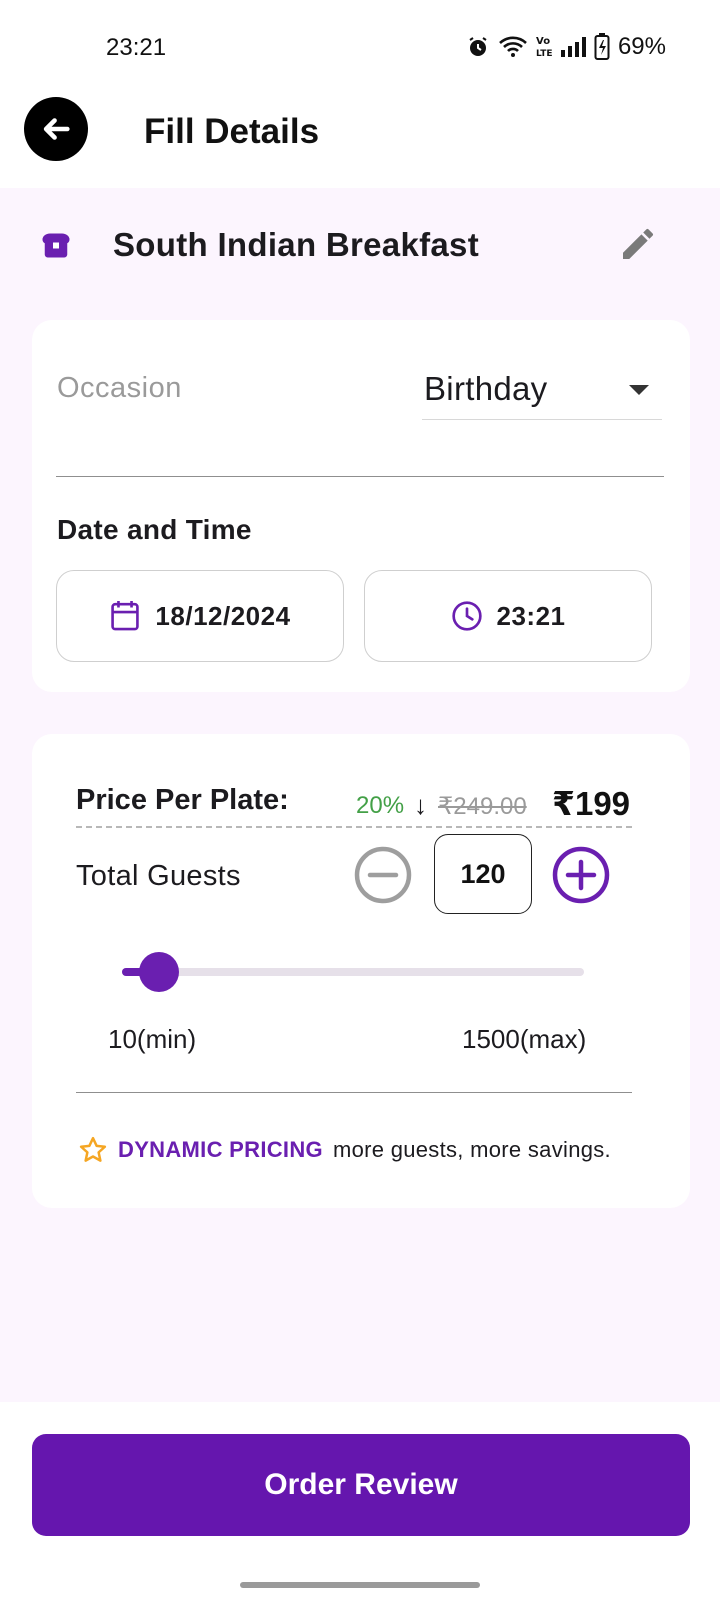  Describe the element at coordinates (531, 615) in the screenshot. I see `time-value: 23:21` at that location.